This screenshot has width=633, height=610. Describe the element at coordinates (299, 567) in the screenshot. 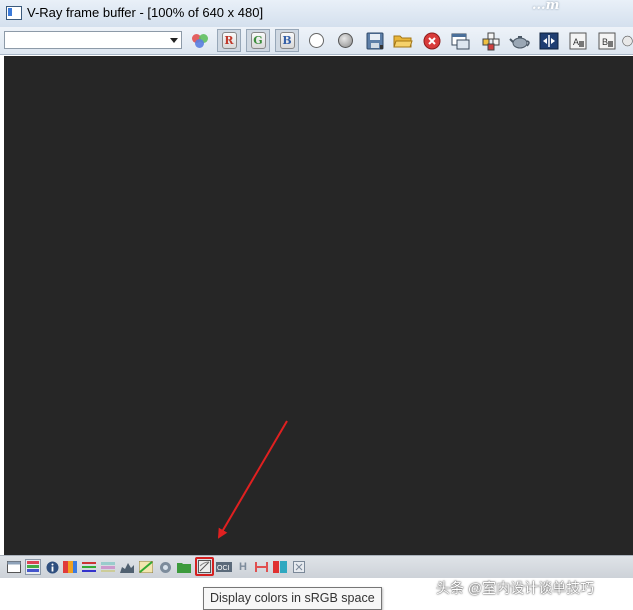

I see `pin-icon` at that location.